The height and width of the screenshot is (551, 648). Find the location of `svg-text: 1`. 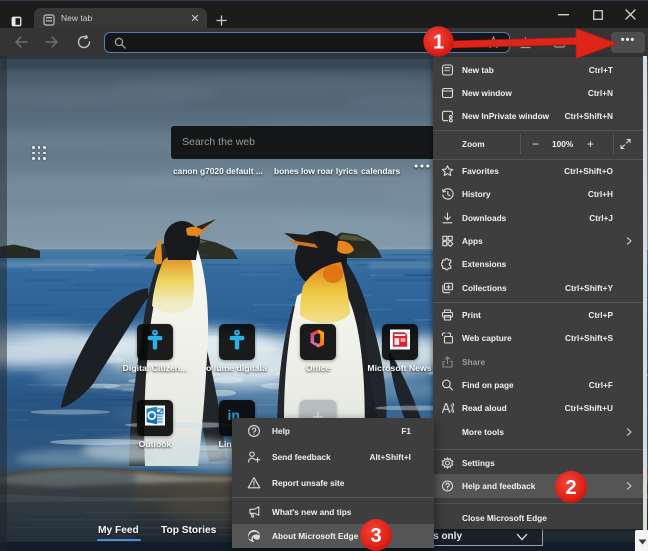

svg-text: 1 is located at coordinates (438, 43).